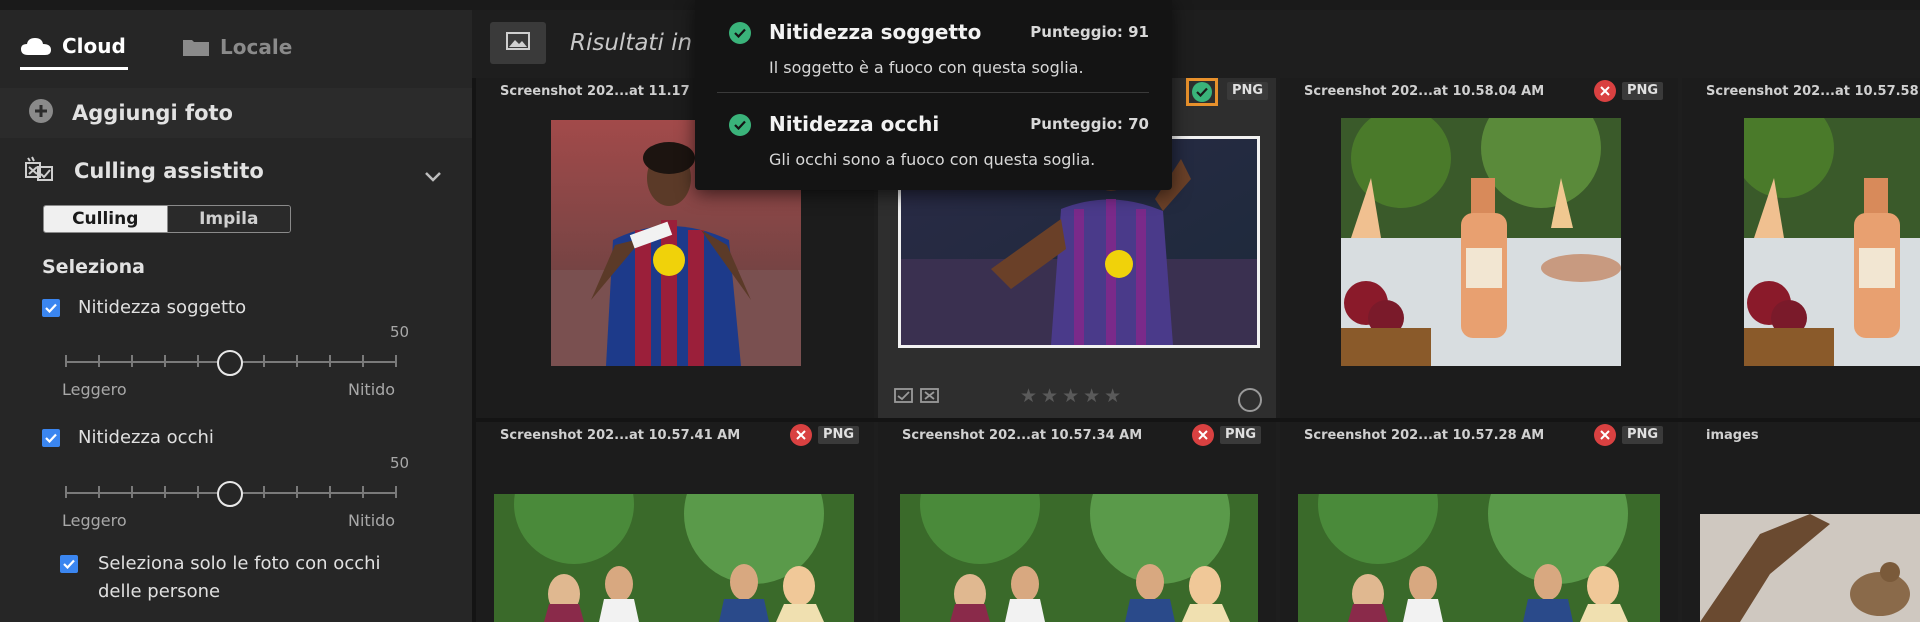 Image resolution: width=1920 pixels, height=622 pixels. What do you see at coordinates (105, 219) in the screenshot?
I see `segment-culling-button: Culling` at bounding box center [105, 219].